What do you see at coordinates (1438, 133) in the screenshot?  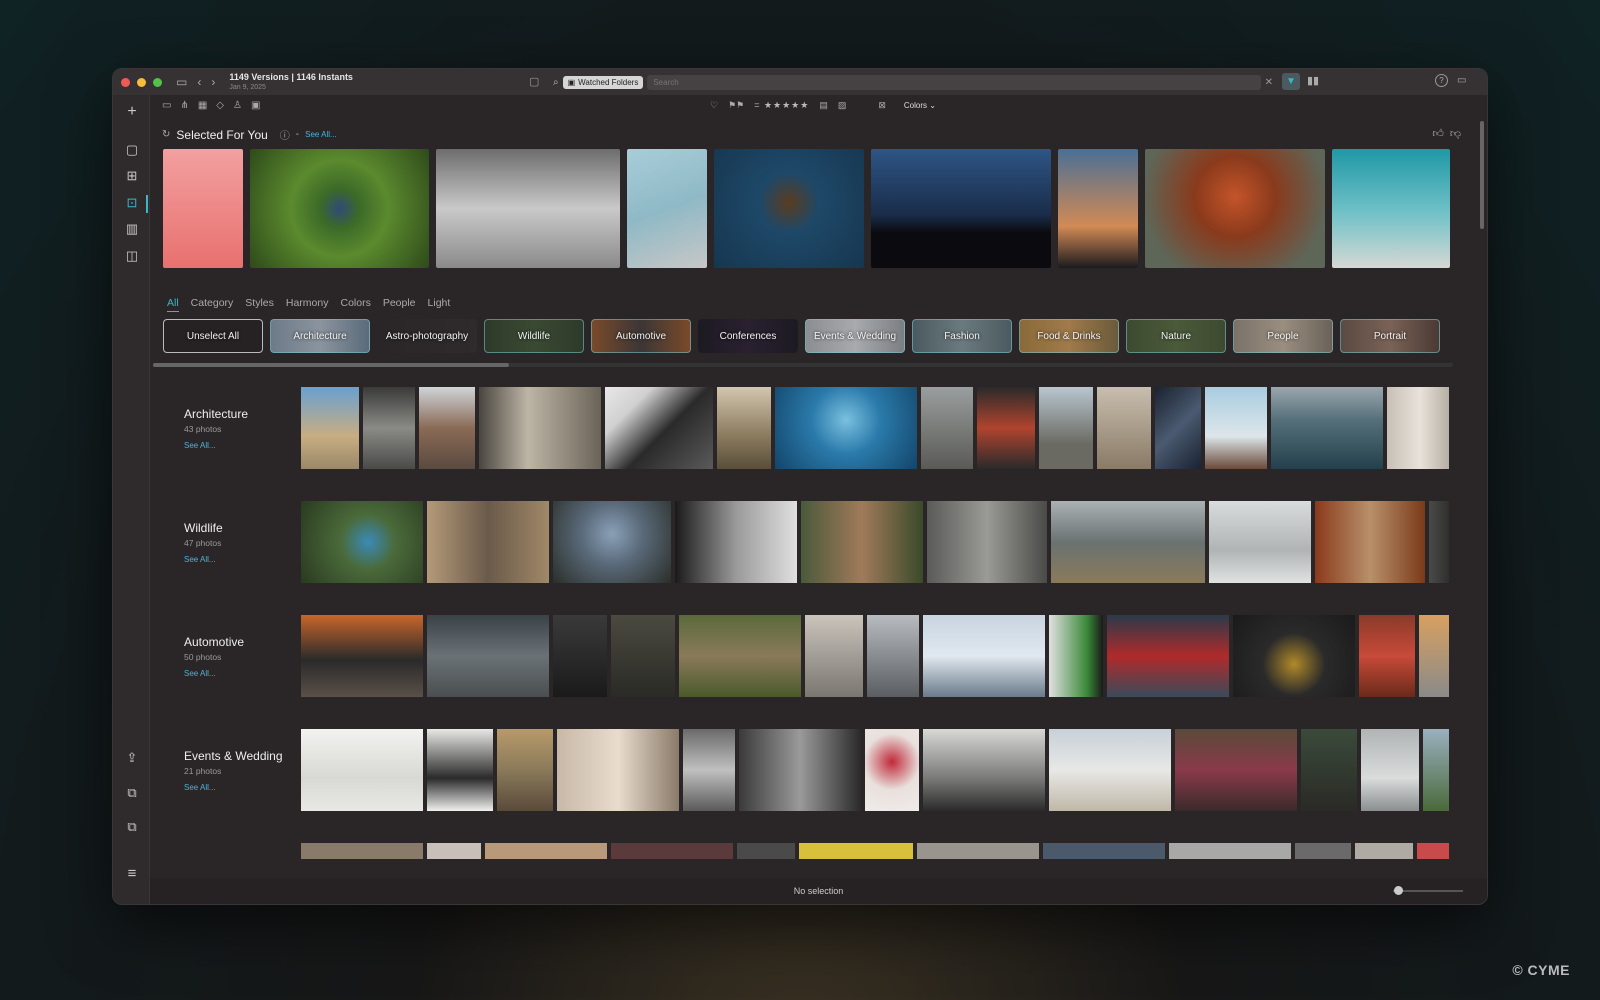 I see `thumbs-up-icon: 👍︎` at bounding box center [1438, 133].